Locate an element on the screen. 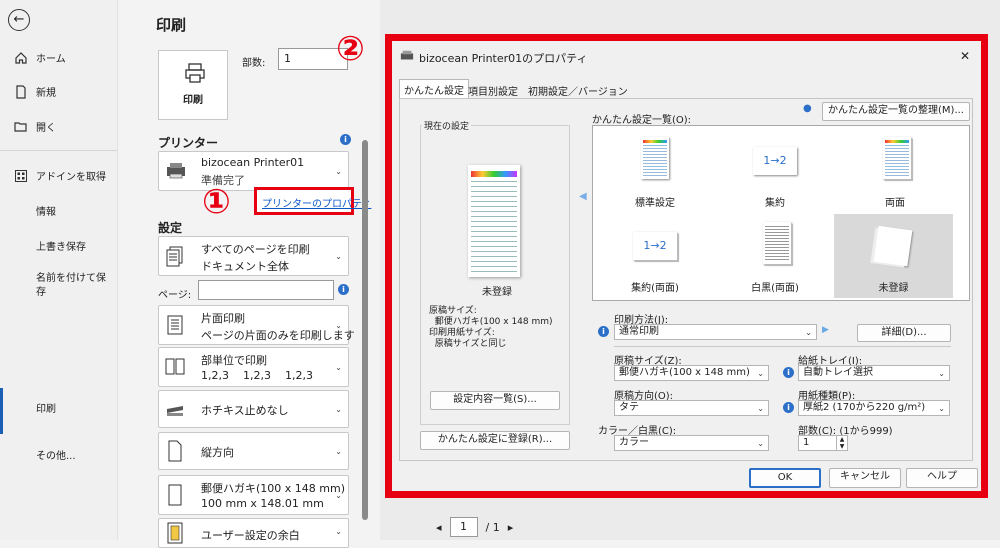 This screenshot has width=1000, height=548. collate-dropdown: 部単位で印刷 1,2,3 1,2,3 1,2,3 ⌄ is located at coordinates (253, 367).